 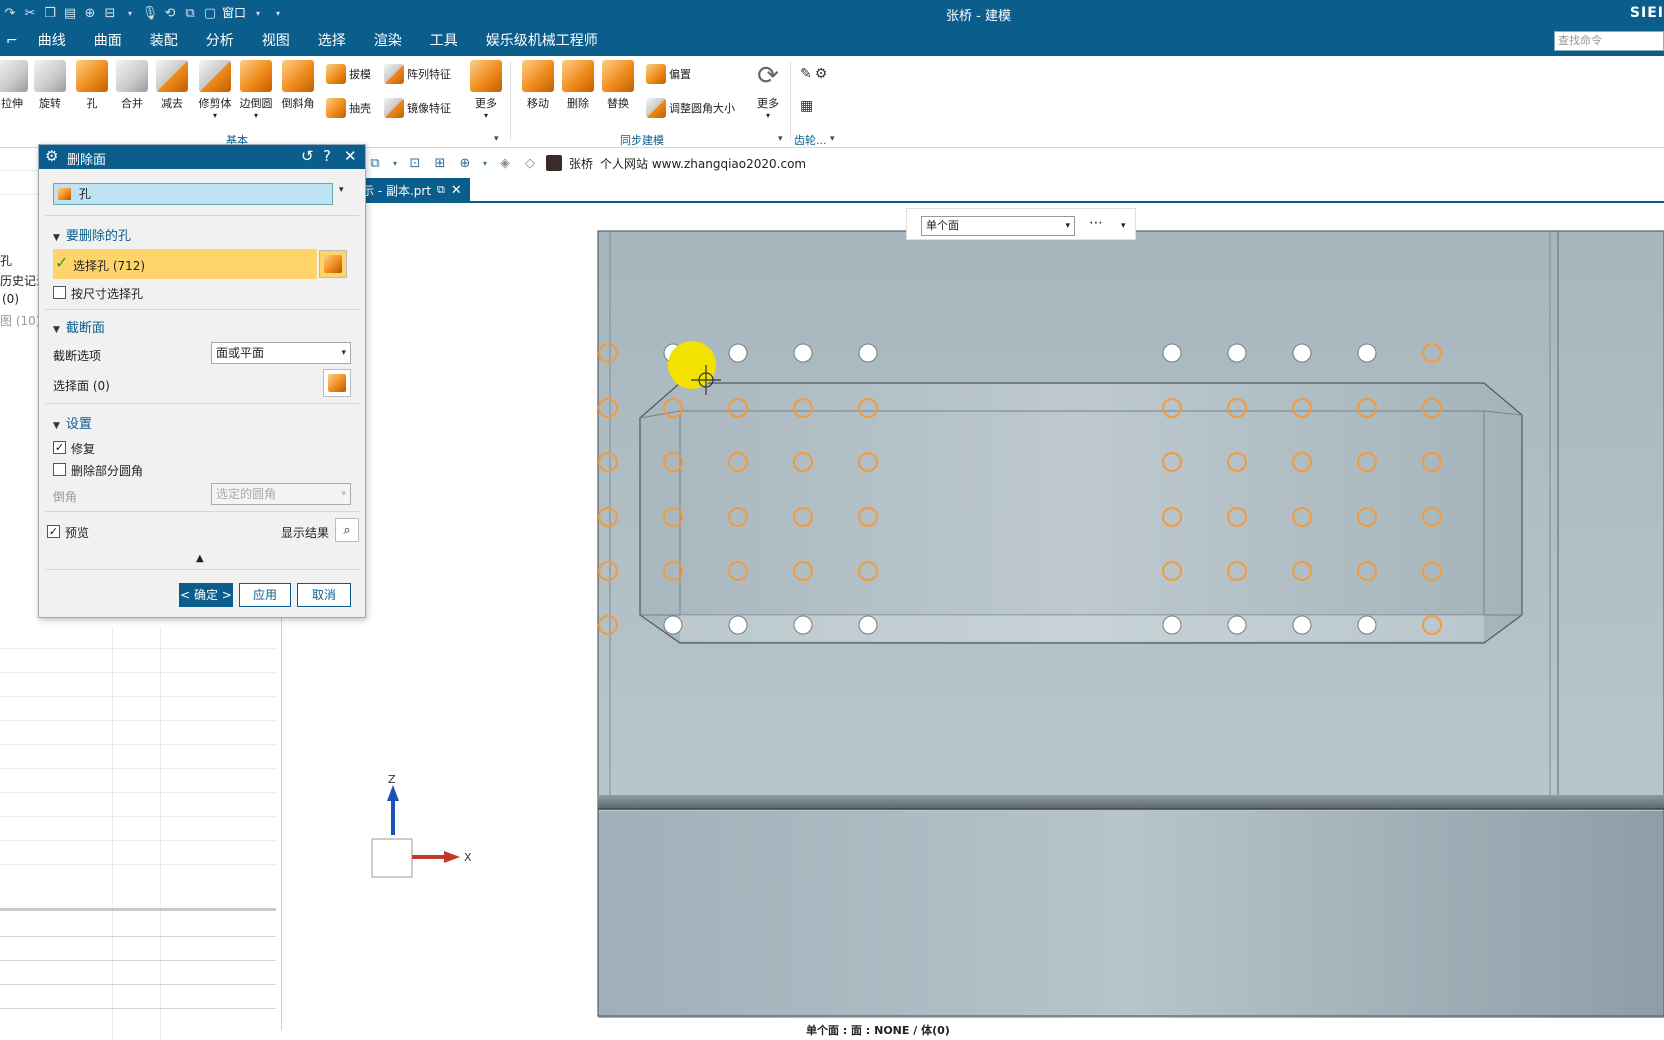 I want to click on extrude-button: 拉伸, so click(x=15, y=85).